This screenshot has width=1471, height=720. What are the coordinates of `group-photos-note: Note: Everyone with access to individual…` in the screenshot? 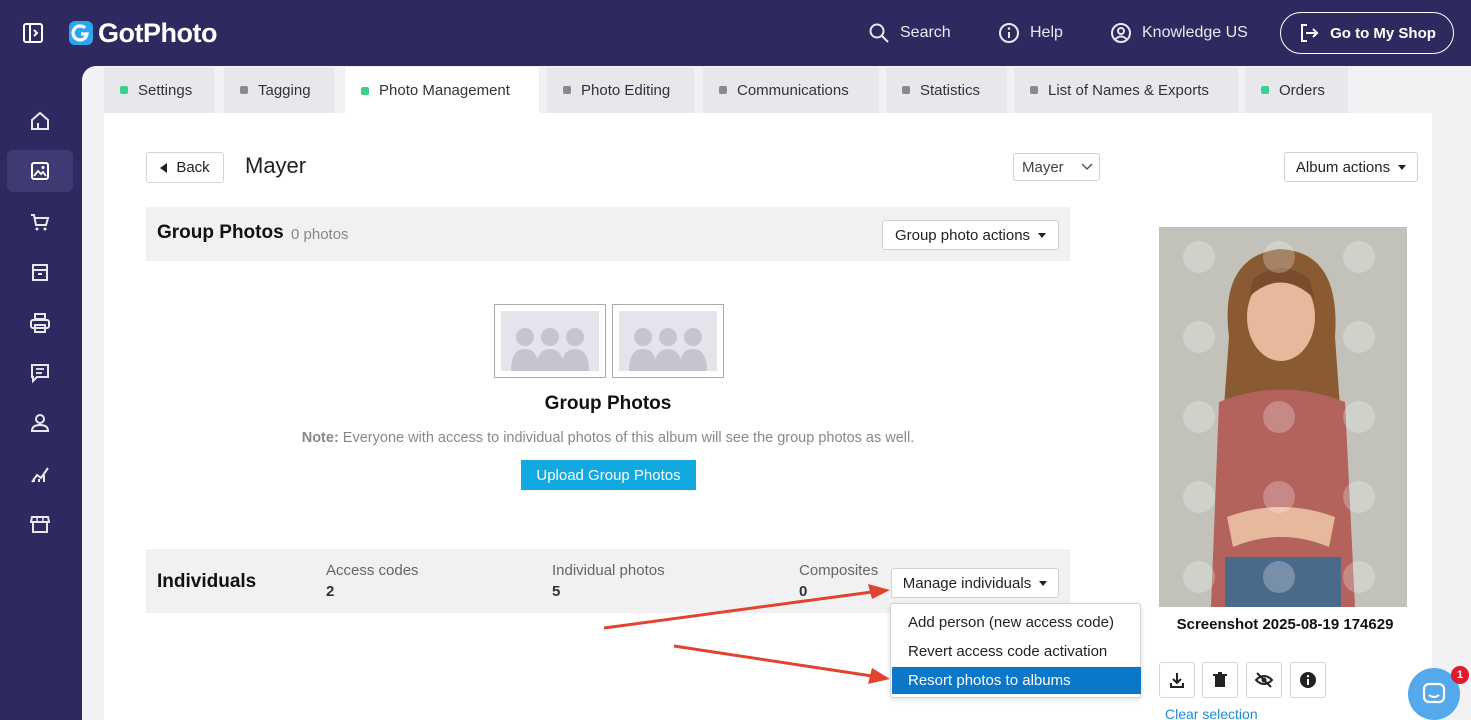 It's located at (608, 438).